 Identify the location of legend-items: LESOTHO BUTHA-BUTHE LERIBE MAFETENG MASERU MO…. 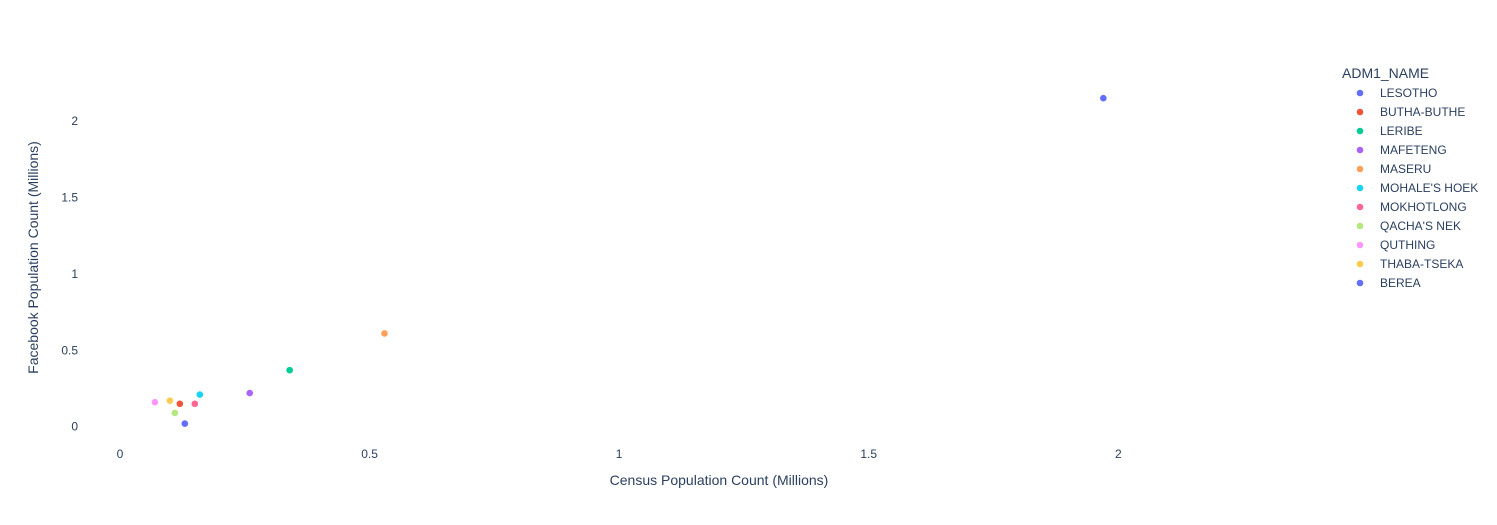
(1417, 188).